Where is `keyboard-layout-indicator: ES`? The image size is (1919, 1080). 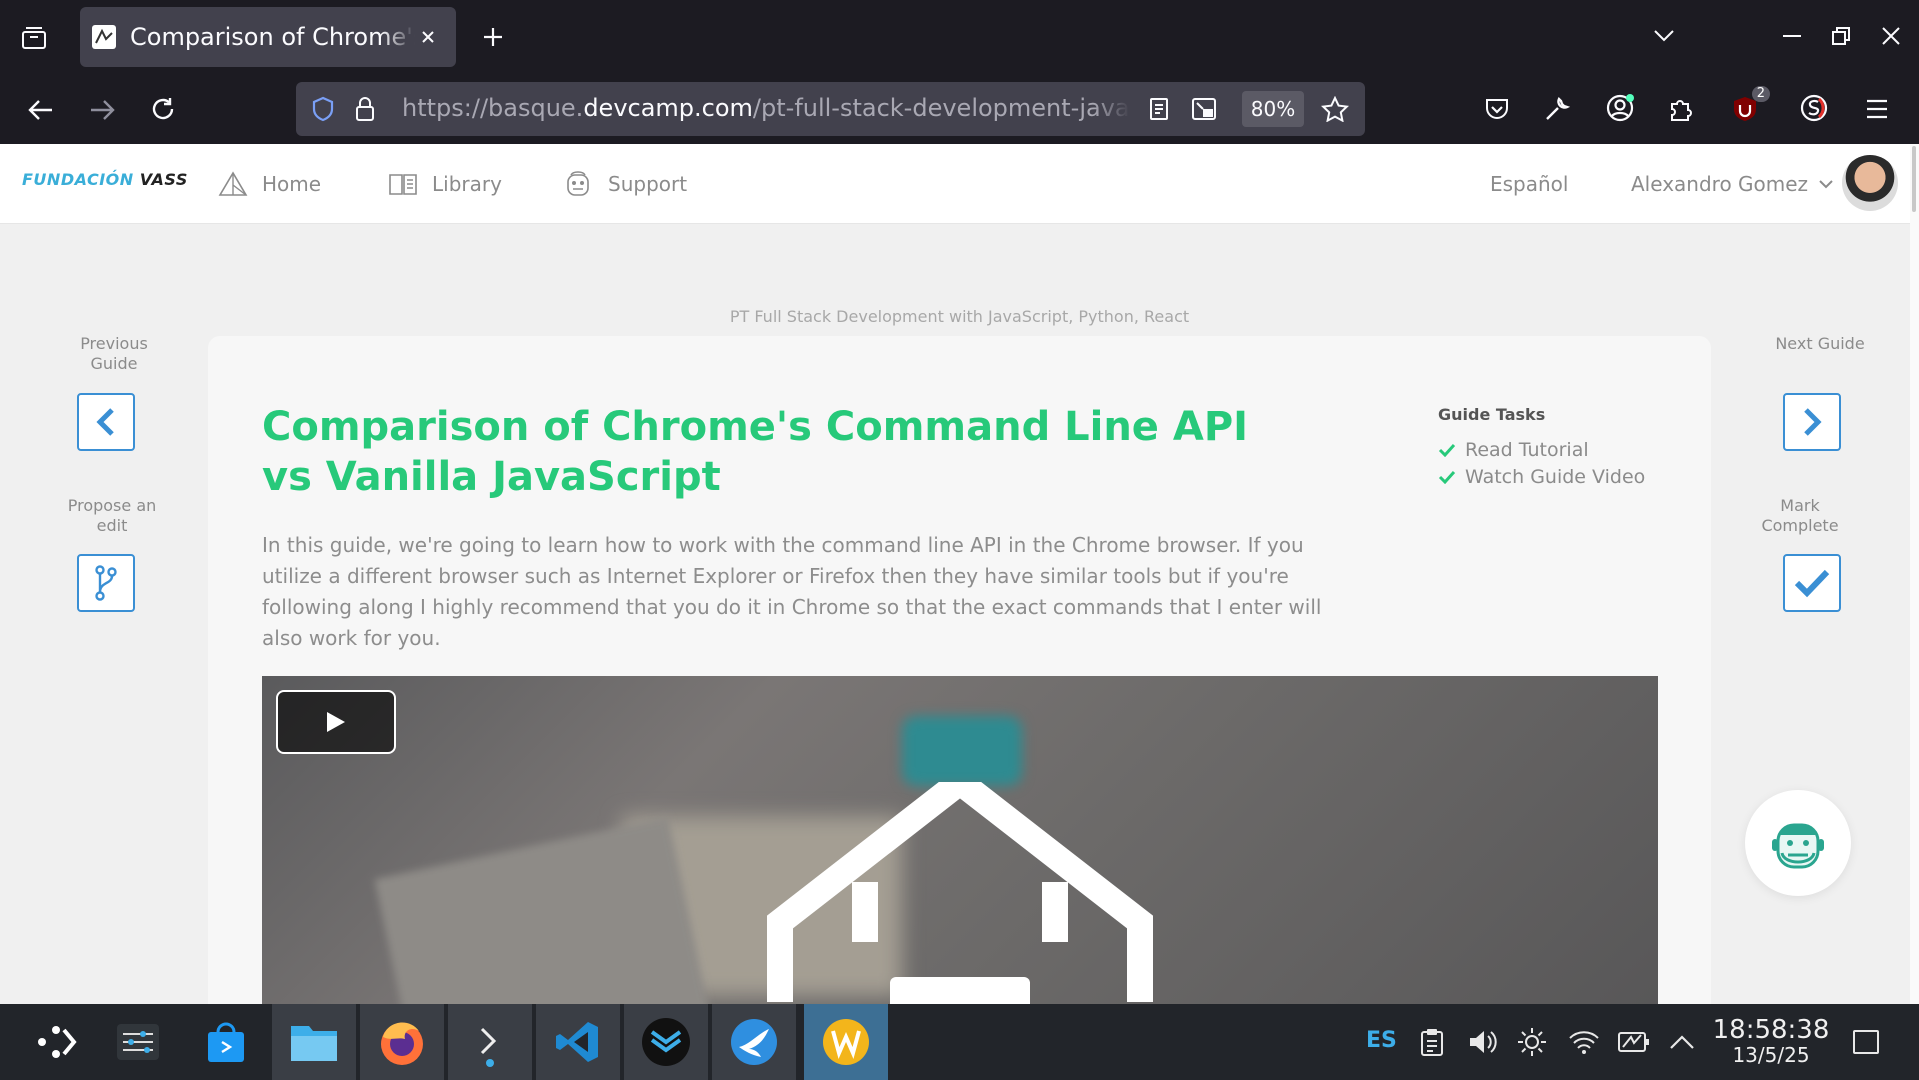 keyboard-layout-indicator: ES is located at coordinates (1381, 1040).